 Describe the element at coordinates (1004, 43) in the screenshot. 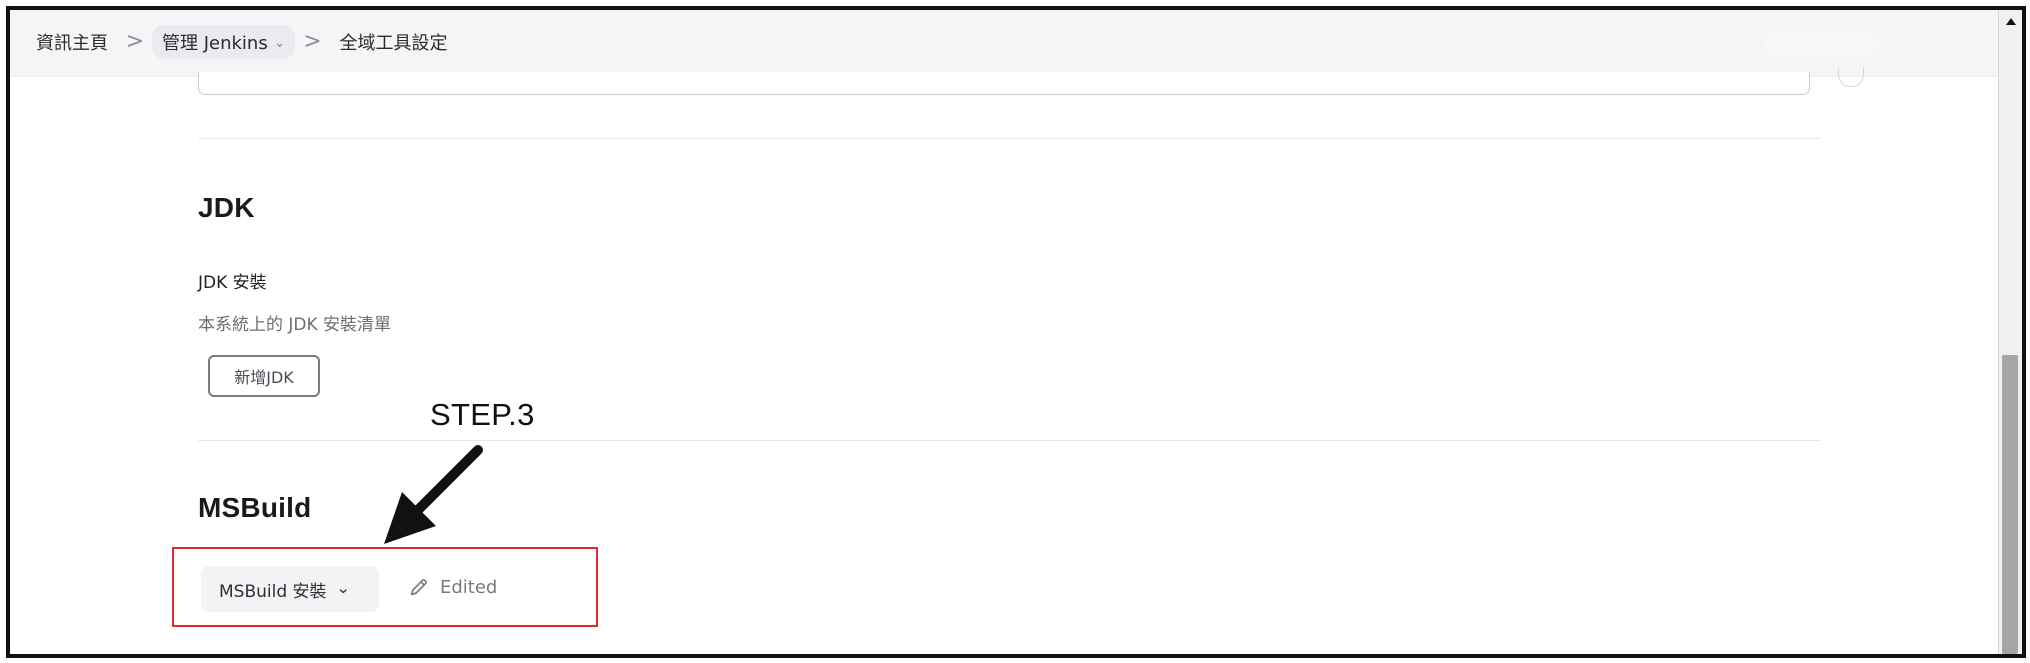

I see `top-breadcrumb-bar: 資訊主頁 > 管理 Jenkins ⌄ > 全域工具設定` at that location.